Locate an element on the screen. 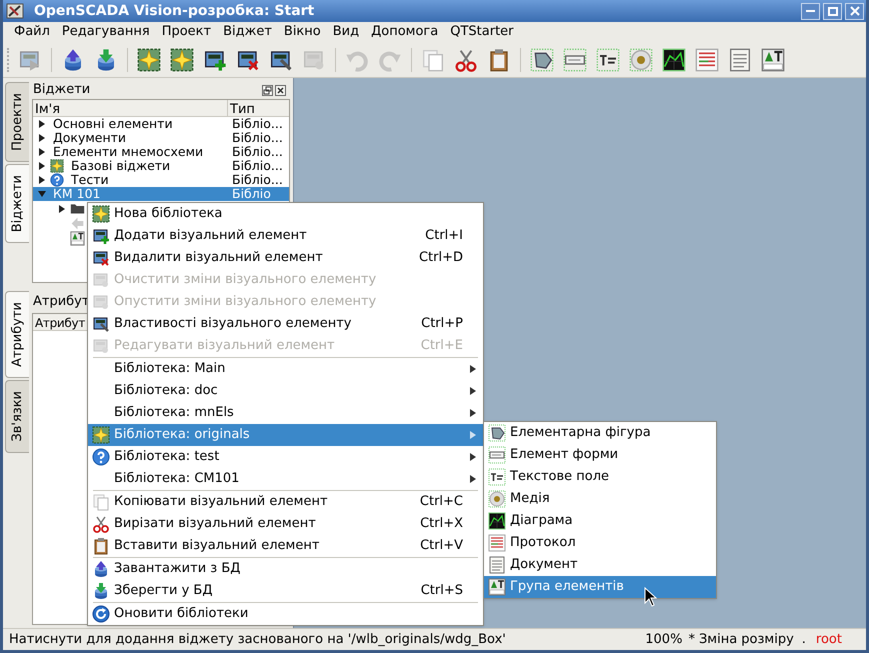 This screenshot has height=653, width=869. user-name: root is located at coordinates (829, 639).